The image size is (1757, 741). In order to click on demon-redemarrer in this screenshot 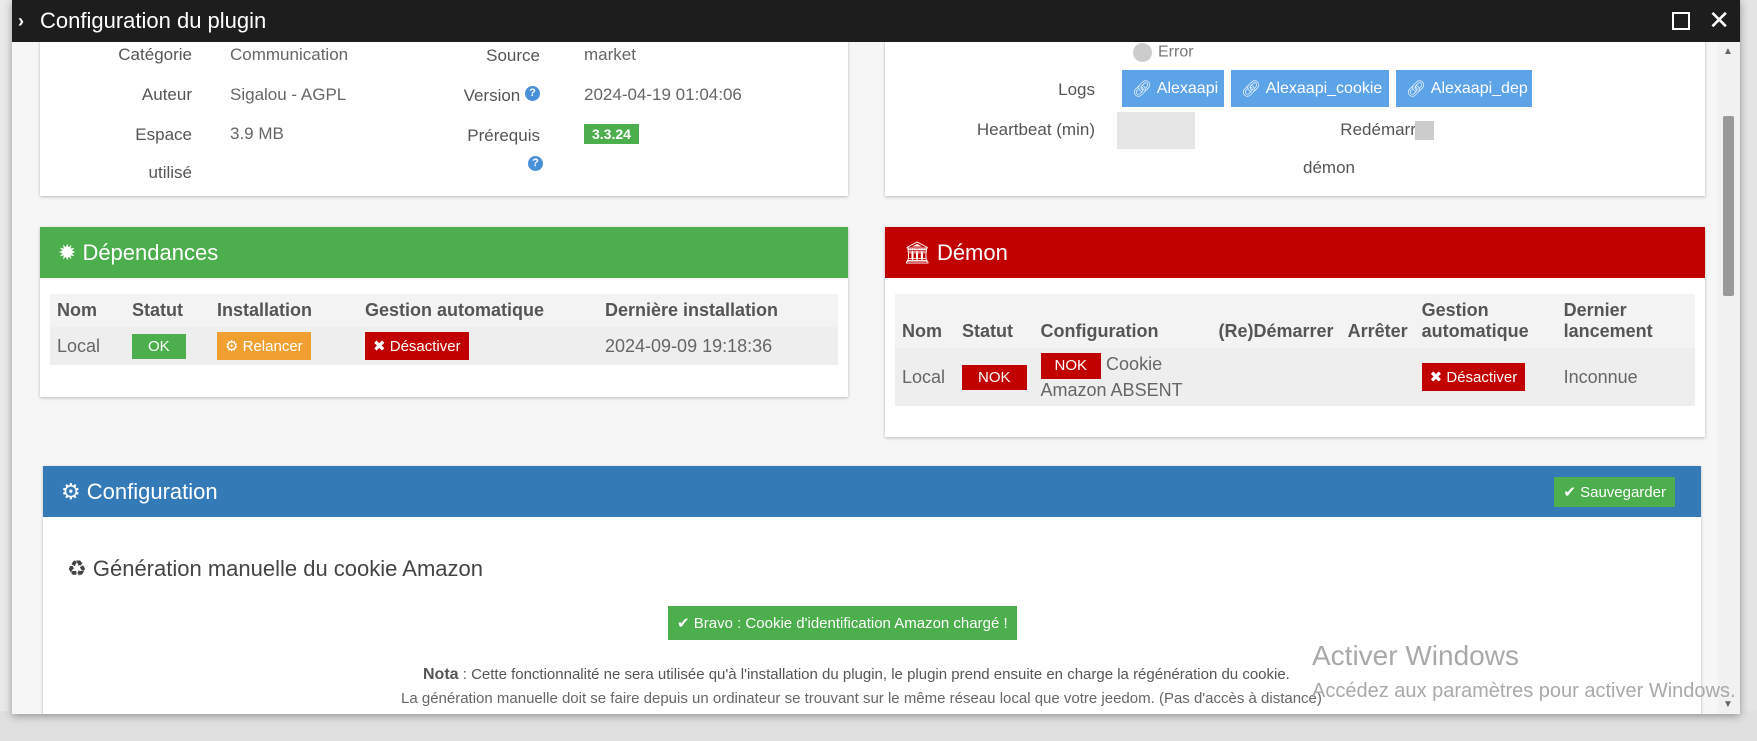, I will do `click(1276, 377)`.